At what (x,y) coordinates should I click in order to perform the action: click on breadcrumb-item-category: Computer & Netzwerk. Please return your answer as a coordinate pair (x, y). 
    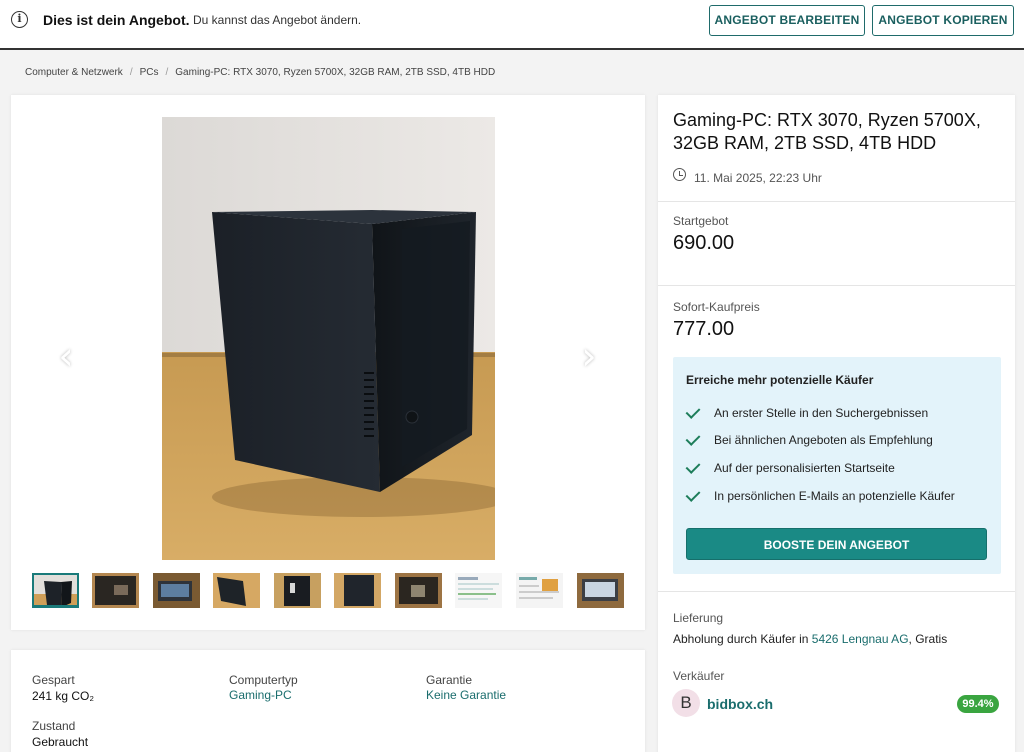
    Looking at the image, I should click on (74, 72).